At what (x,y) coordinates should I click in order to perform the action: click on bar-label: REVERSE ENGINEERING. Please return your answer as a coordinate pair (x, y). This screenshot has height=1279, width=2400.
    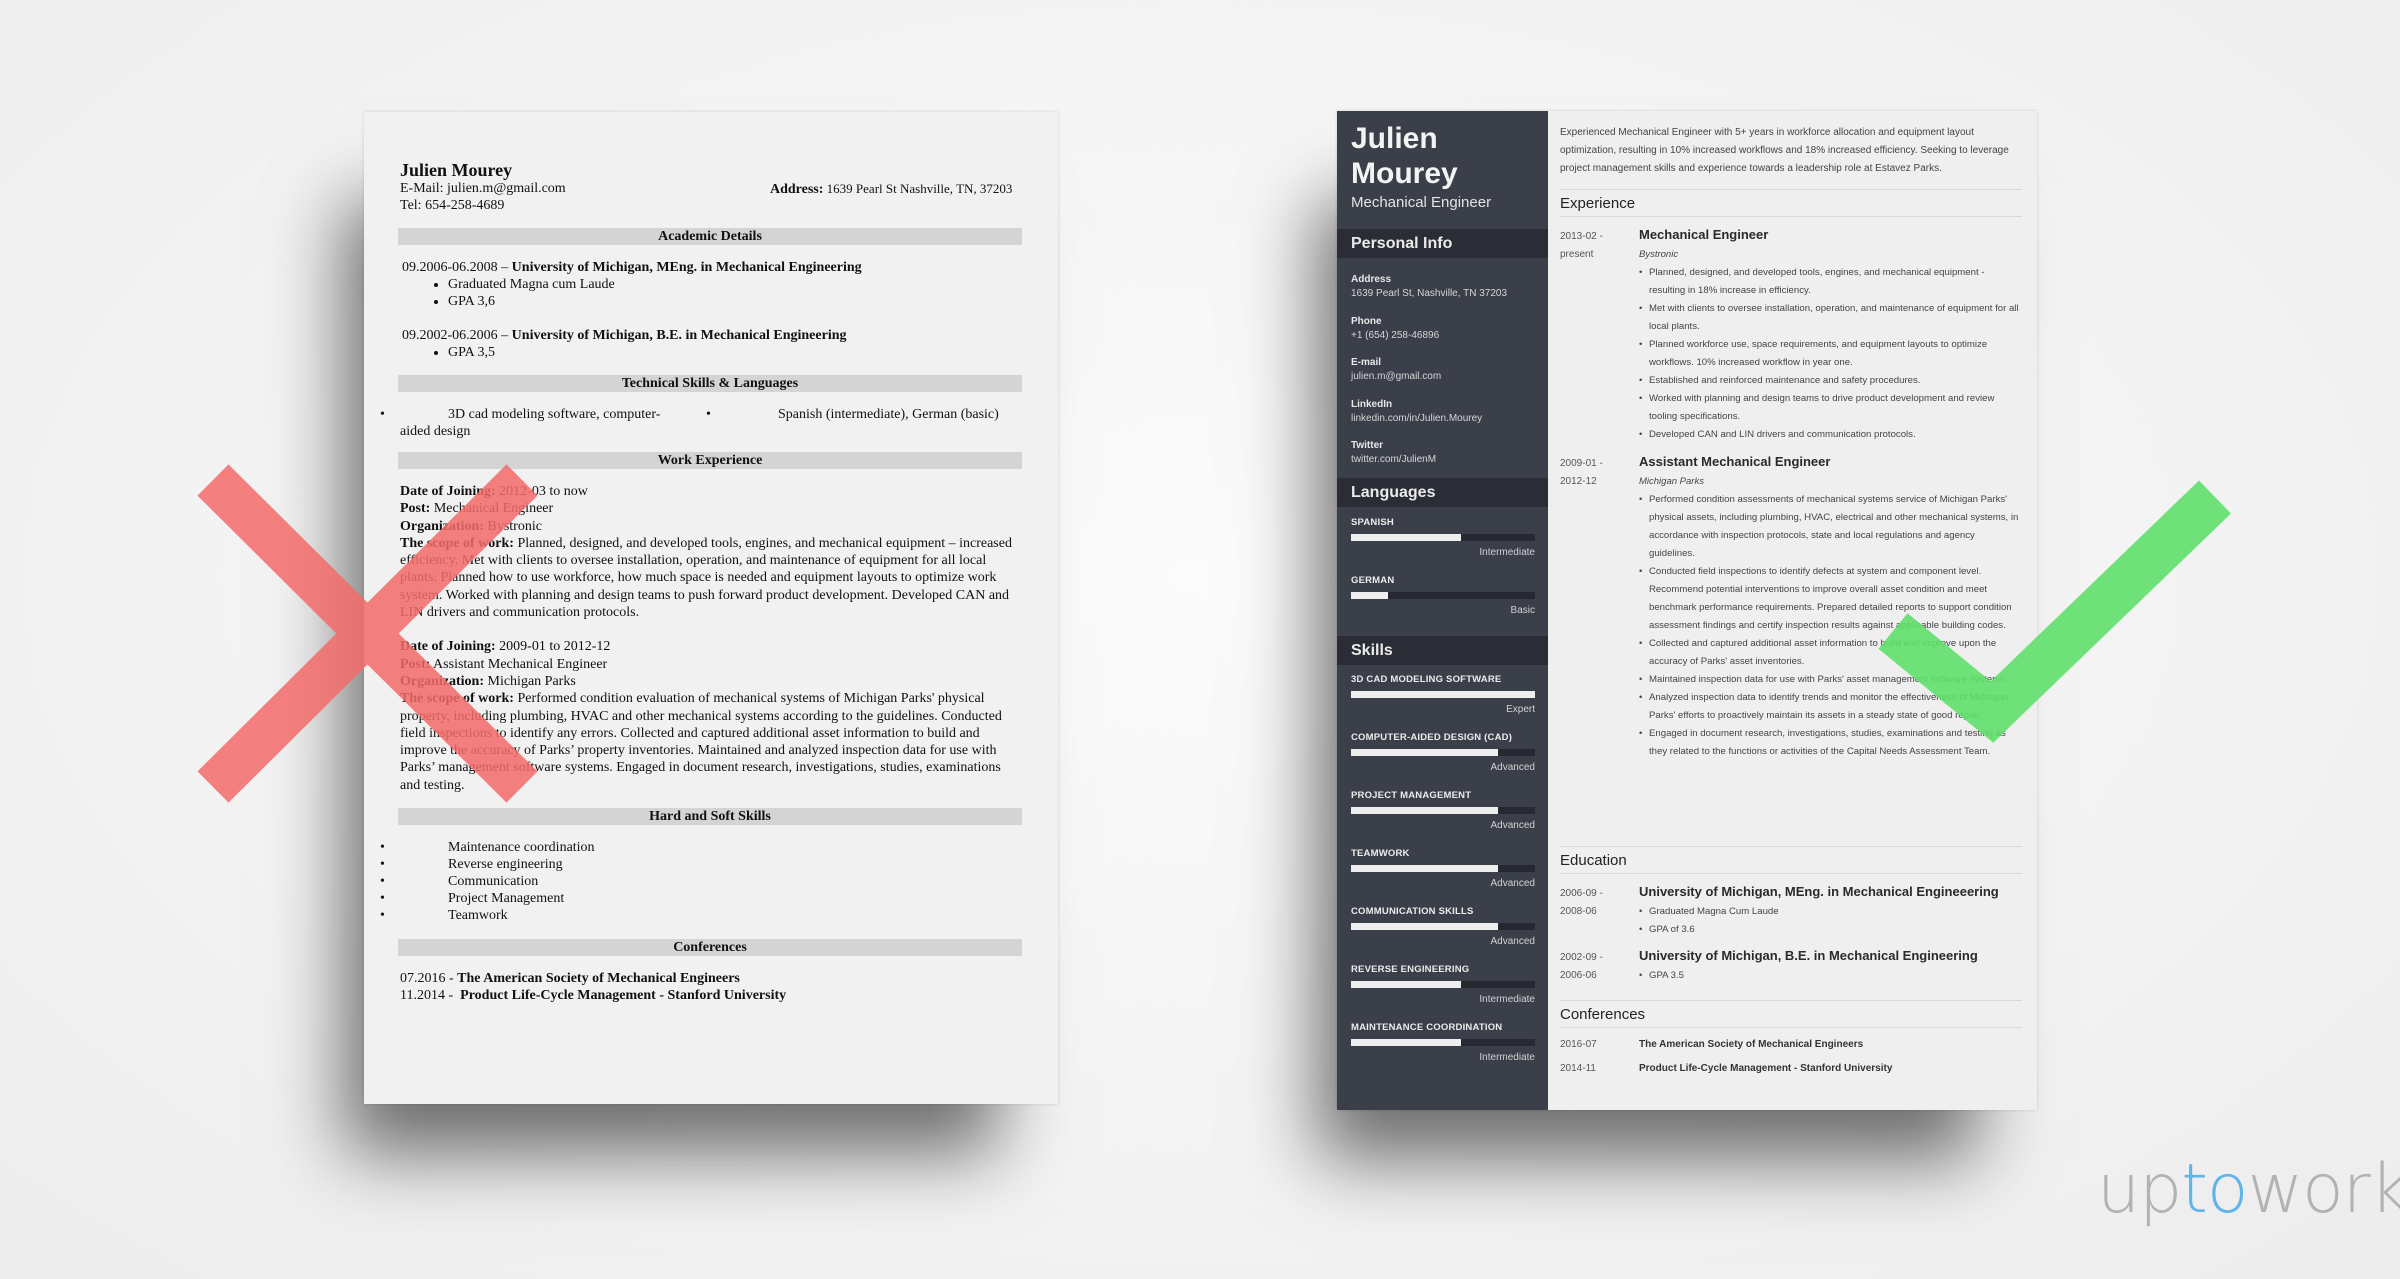
    Looking at the image, I should click on (1410, 969).